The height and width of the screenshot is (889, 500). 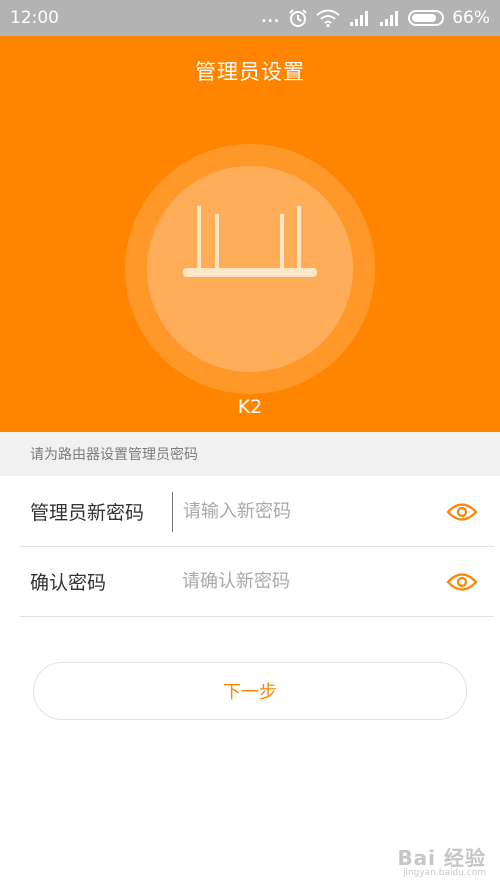 What do you see at coordinates (328, 18) in the screenshot?
I see `wifi-icon` at bounding box center [328, 18].